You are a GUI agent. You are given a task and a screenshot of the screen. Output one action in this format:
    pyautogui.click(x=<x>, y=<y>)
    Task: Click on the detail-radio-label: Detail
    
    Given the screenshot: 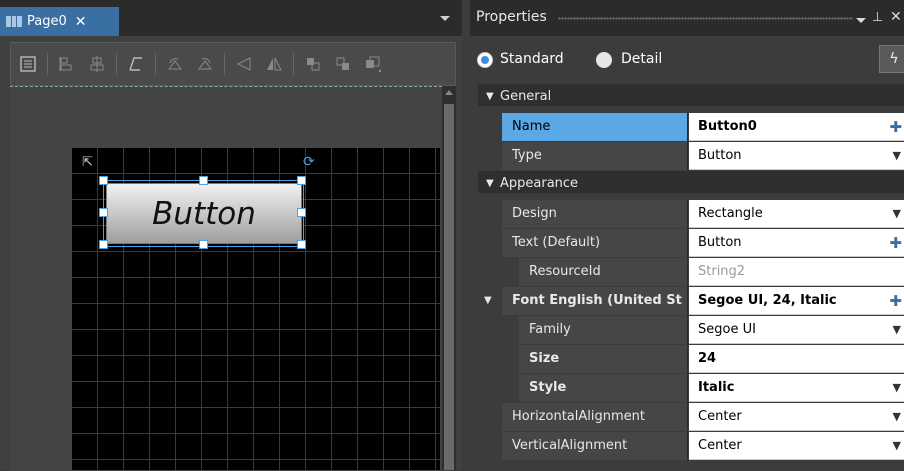 What is the action you would take?
    pyautogui.click(x=641, y=59)
    